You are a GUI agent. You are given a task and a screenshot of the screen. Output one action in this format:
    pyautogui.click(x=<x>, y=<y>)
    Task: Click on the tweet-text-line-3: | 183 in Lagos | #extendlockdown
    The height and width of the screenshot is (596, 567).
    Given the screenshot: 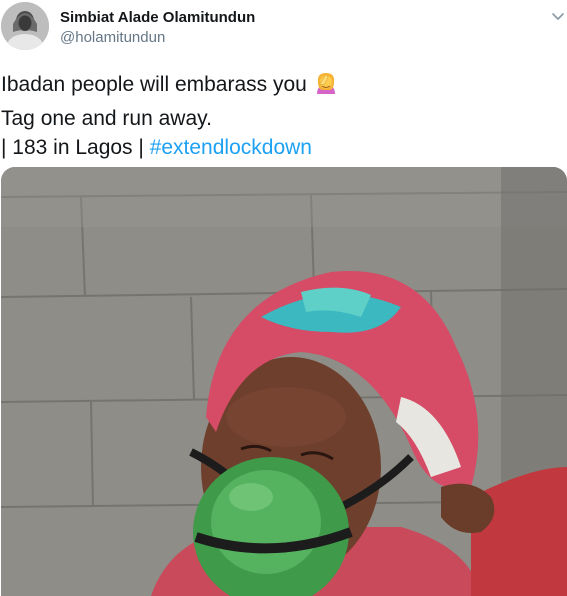 What is the action you would take?
    pyautogui.click(x=281, y=147)
    